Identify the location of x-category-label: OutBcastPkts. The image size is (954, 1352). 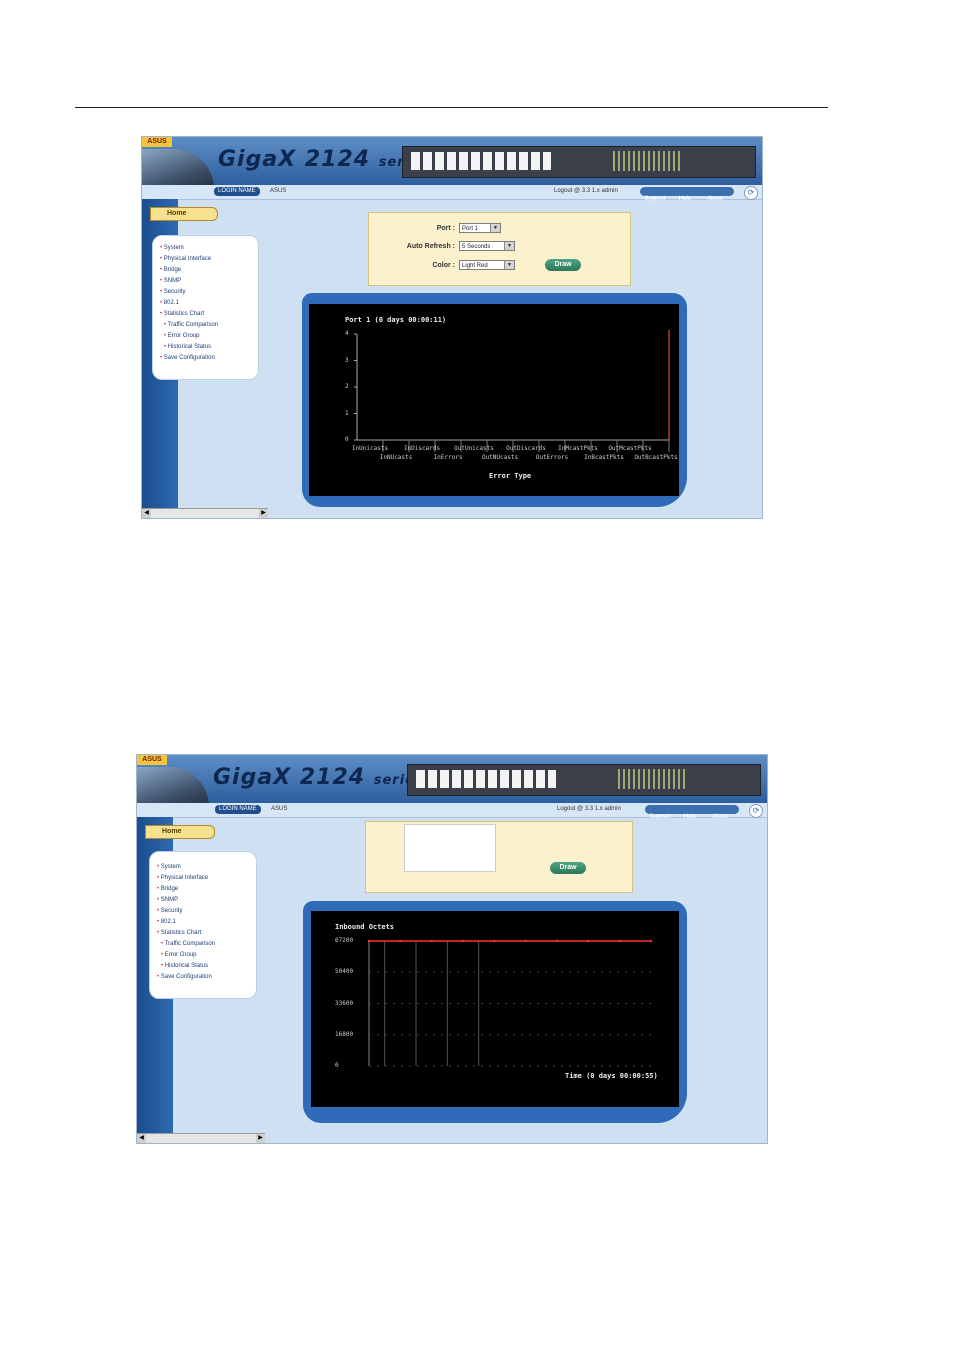
(656, 457).